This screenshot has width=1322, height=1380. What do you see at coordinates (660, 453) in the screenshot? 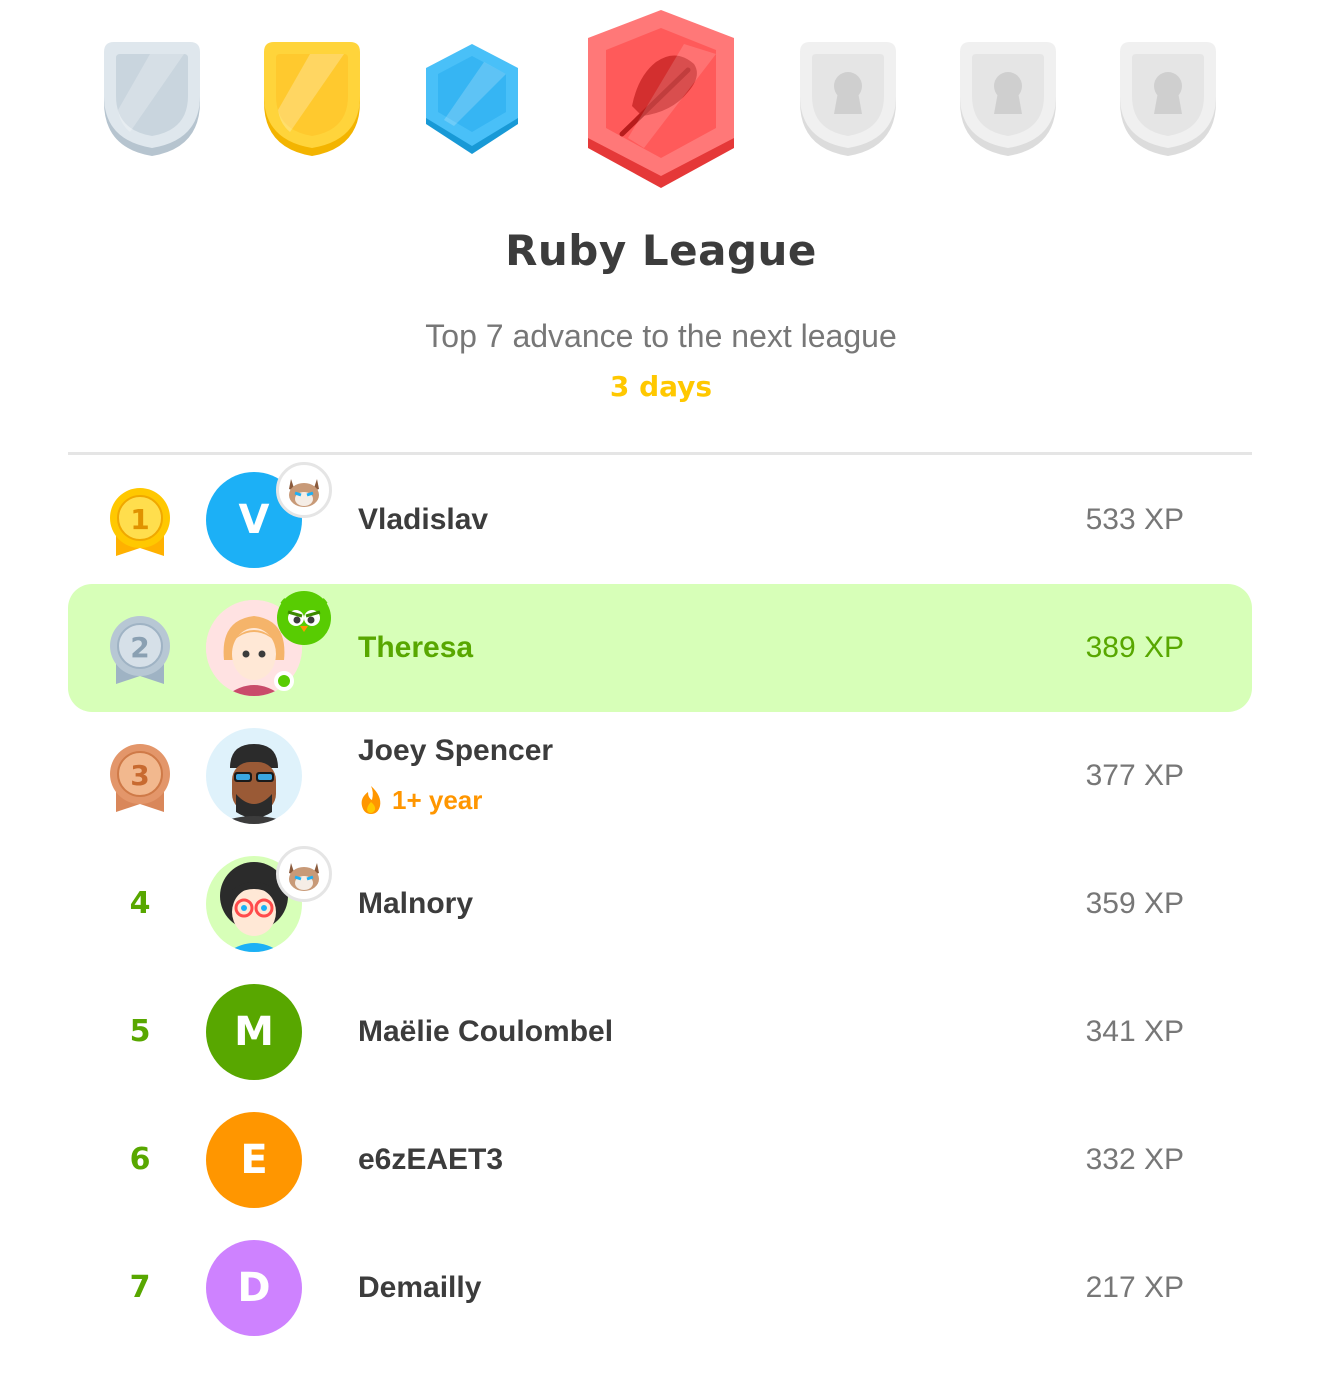
I see `divider` at bounding box center [660, 453].